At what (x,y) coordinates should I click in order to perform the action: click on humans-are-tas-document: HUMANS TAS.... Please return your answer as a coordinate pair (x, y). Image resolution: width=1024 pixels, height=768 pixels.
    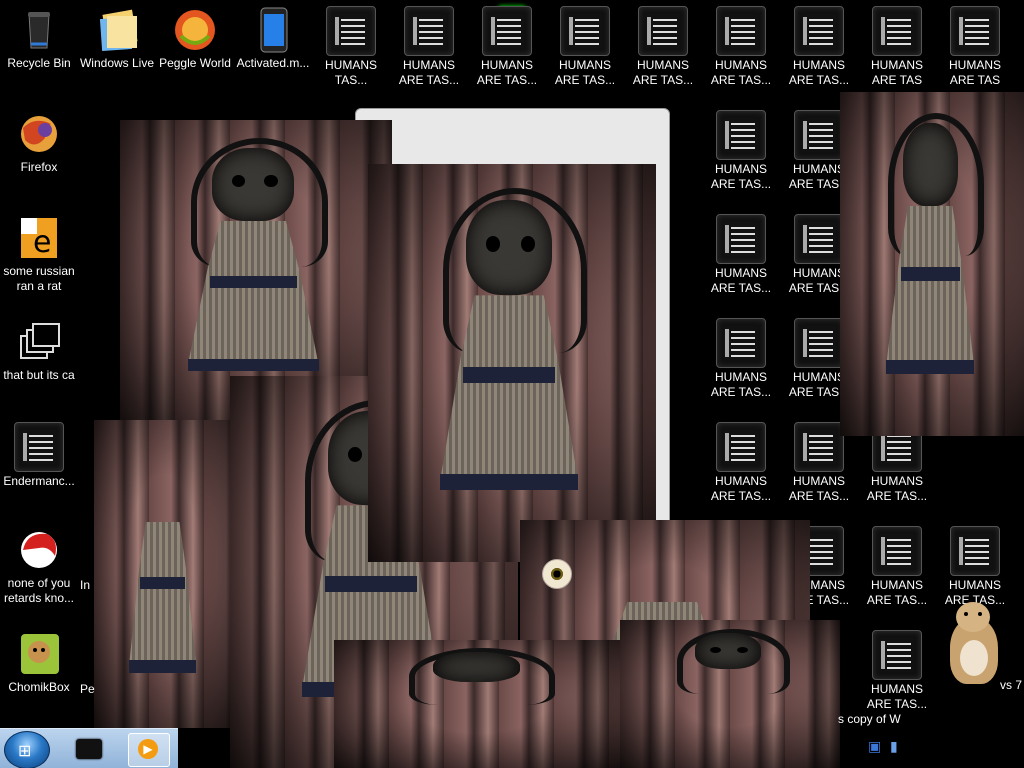
    Looking at the image, I should click on (351, 48).